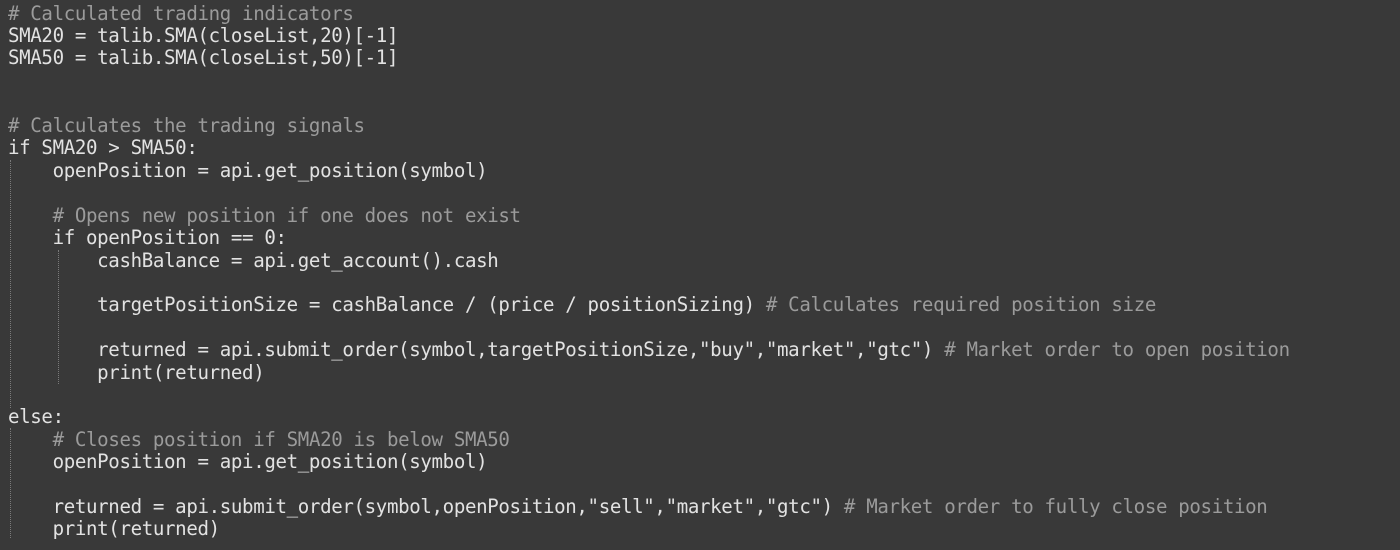 This screenshot has width=1400, height=550. I want to click on code-comment: # Calculates the trading signals, so click(186, 125).